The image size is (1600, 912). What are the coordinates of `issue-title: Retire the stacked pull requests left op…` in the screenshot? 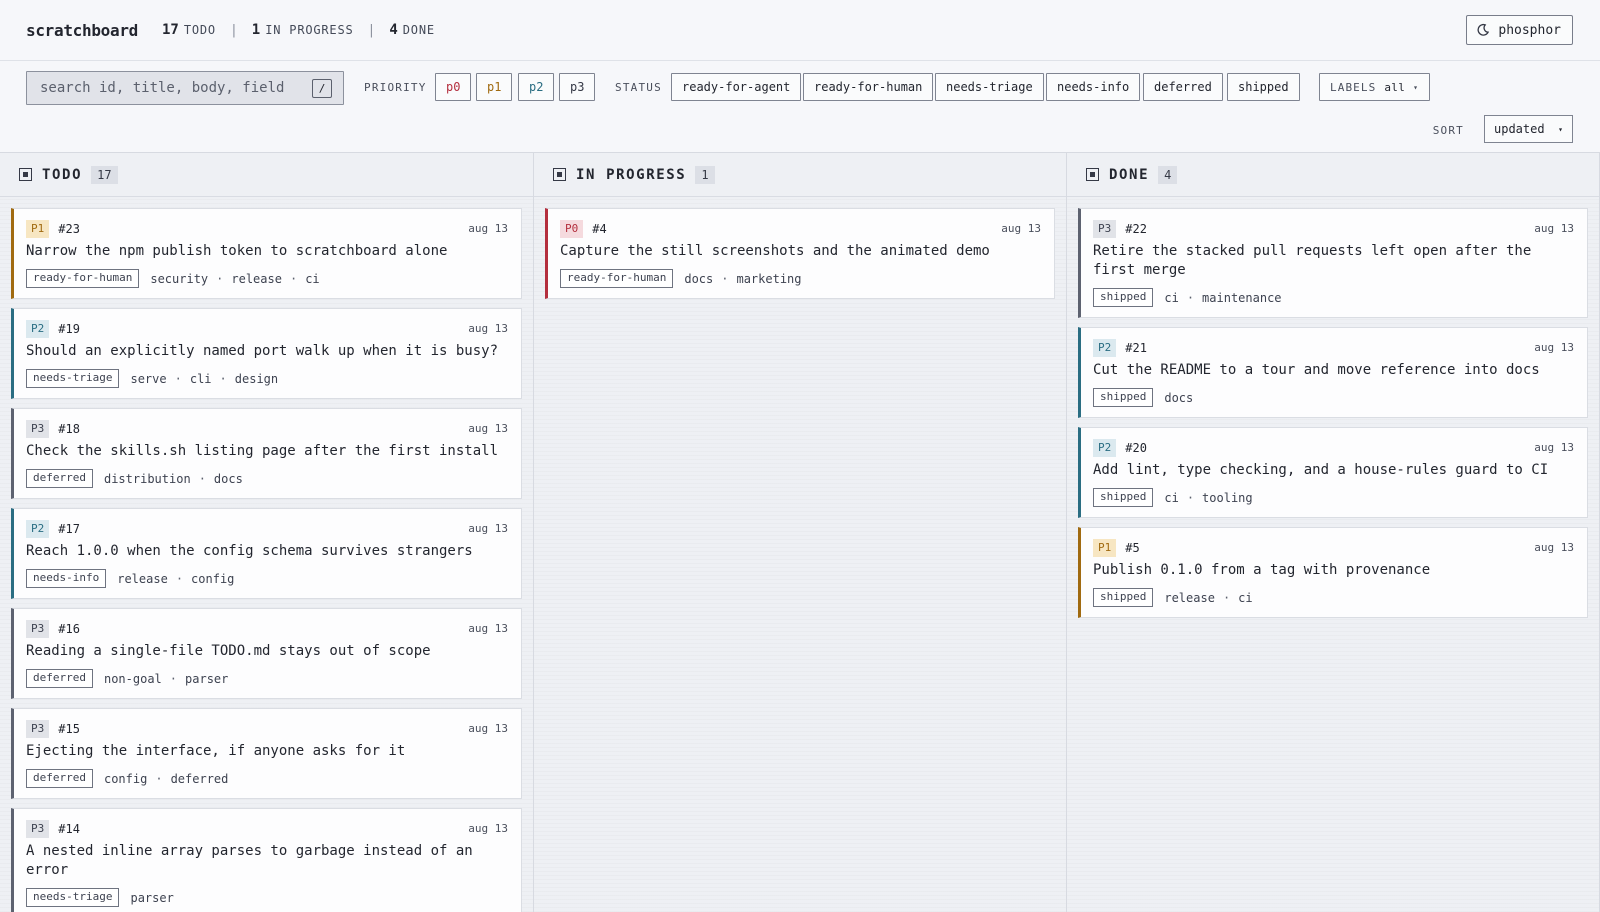 It's located at (1312, 260).